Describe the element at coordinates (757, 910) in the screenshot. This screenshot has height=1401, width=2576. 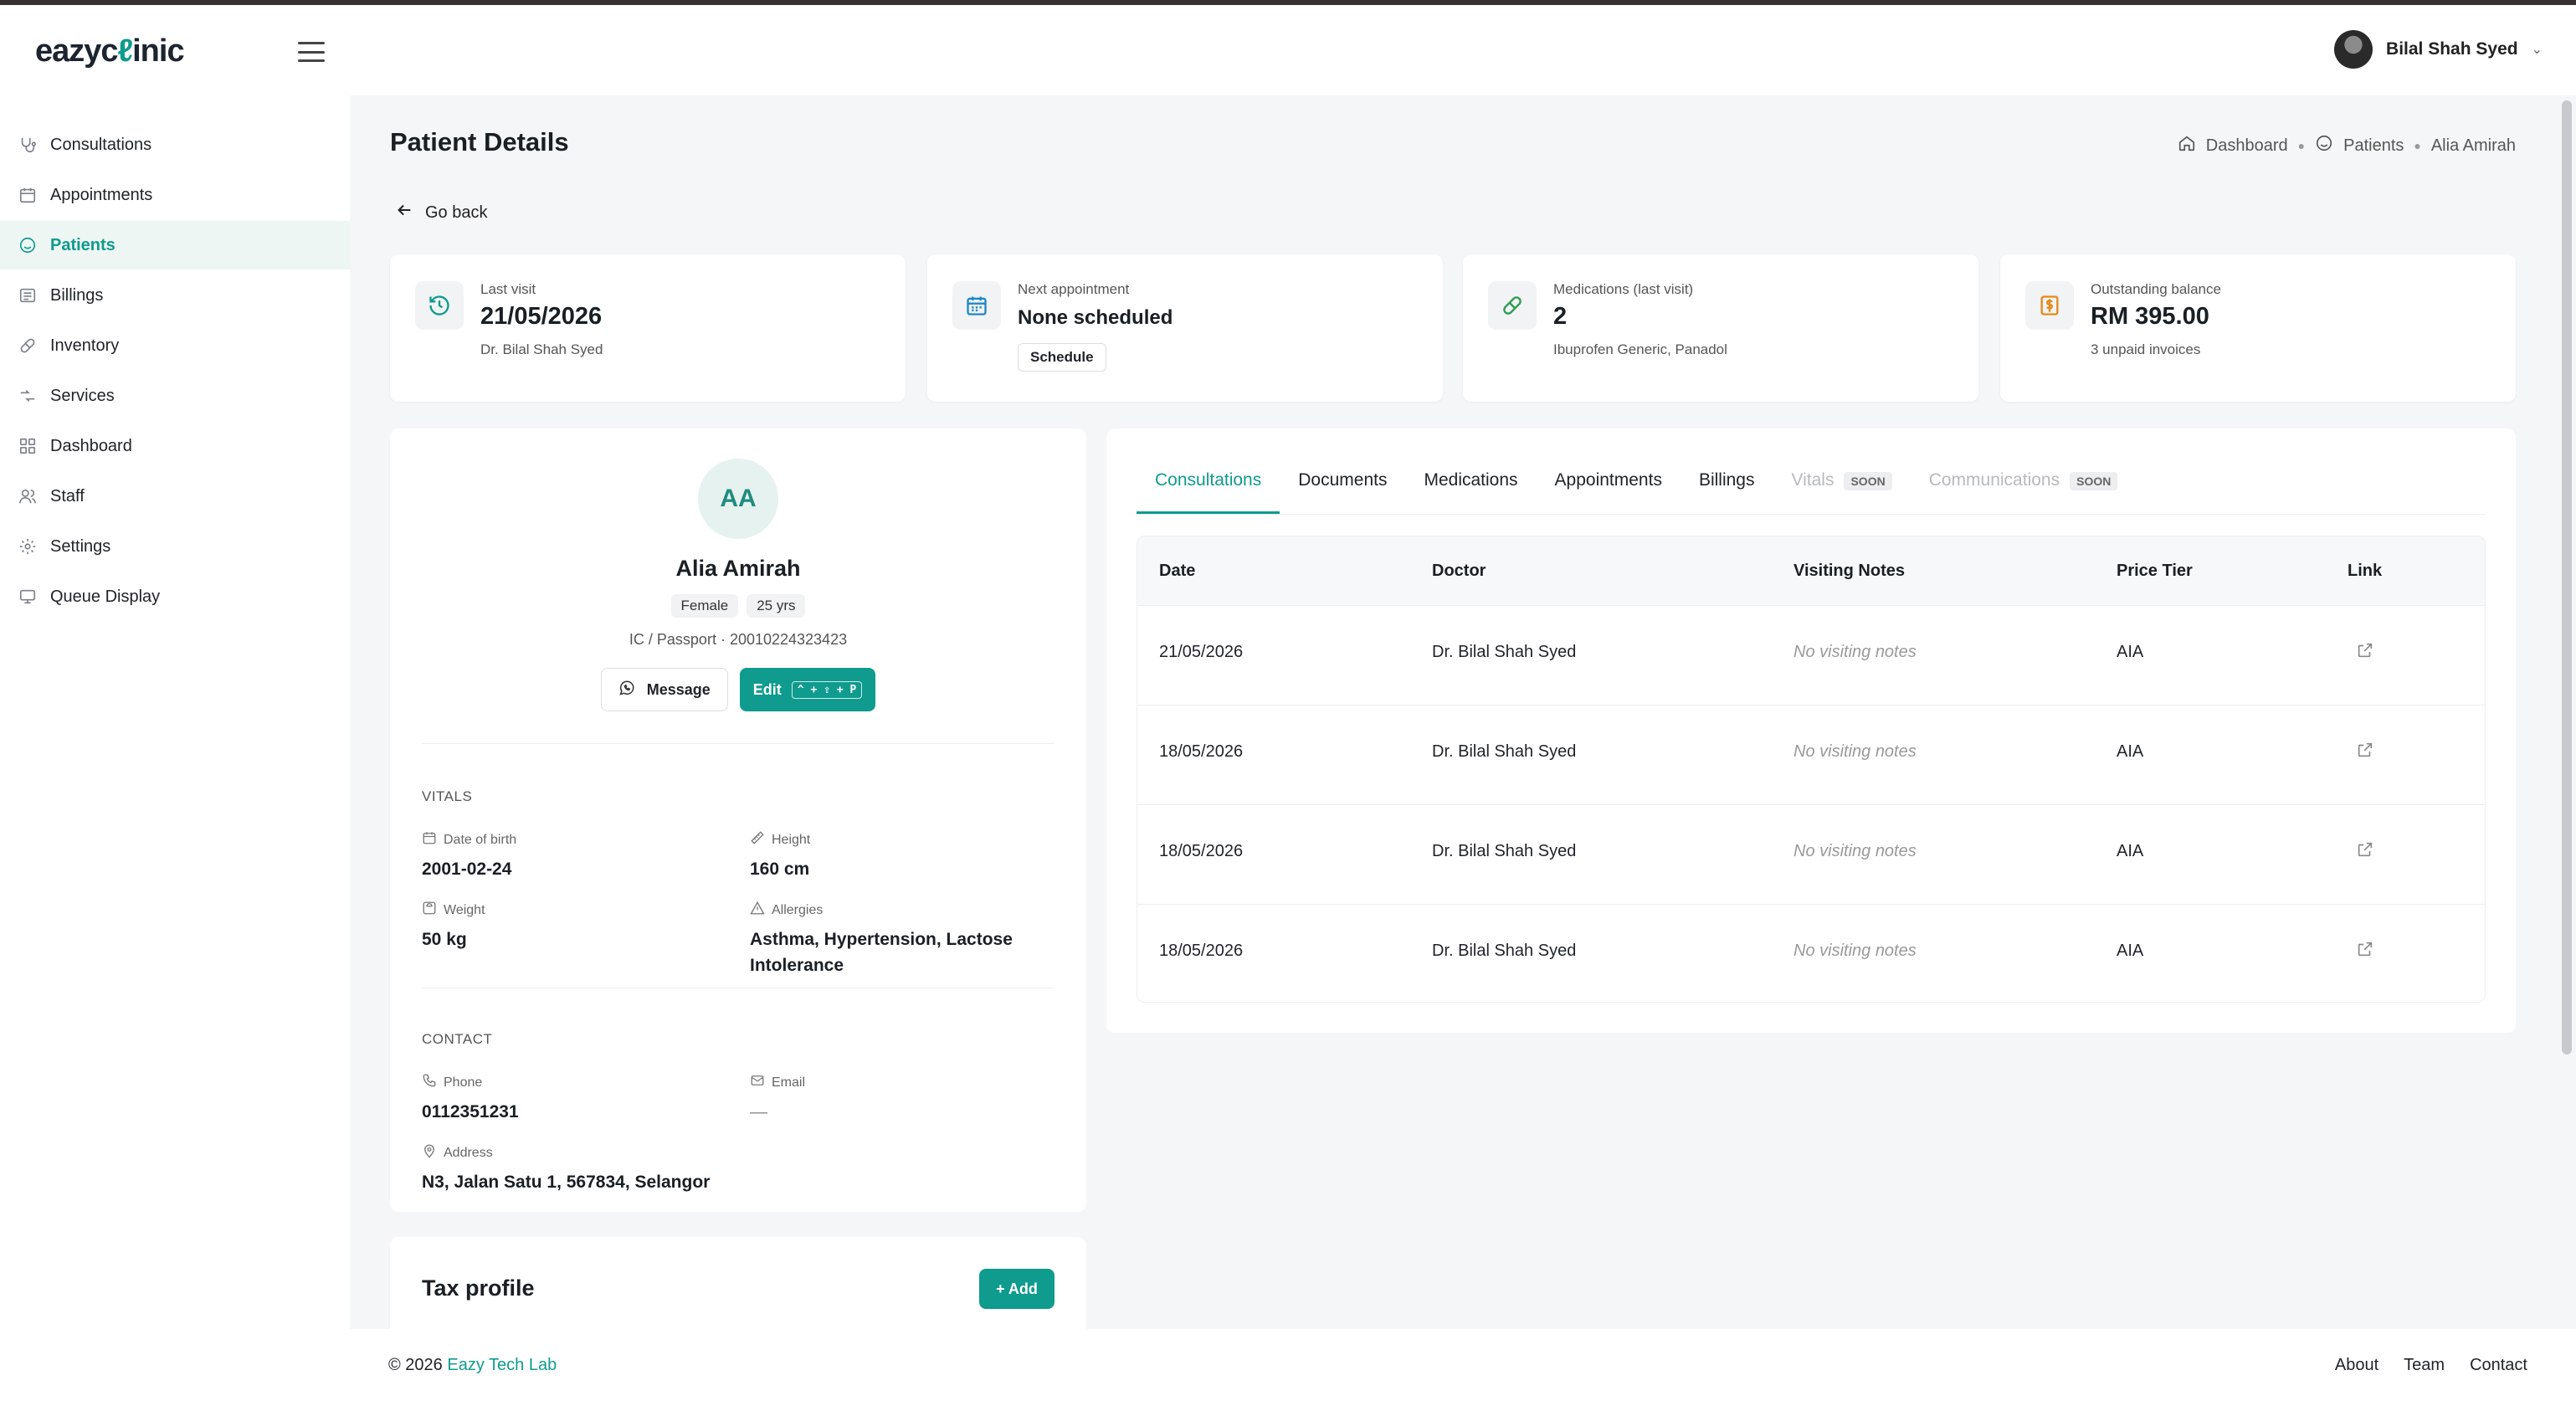
I see `warning-icon` at that location.